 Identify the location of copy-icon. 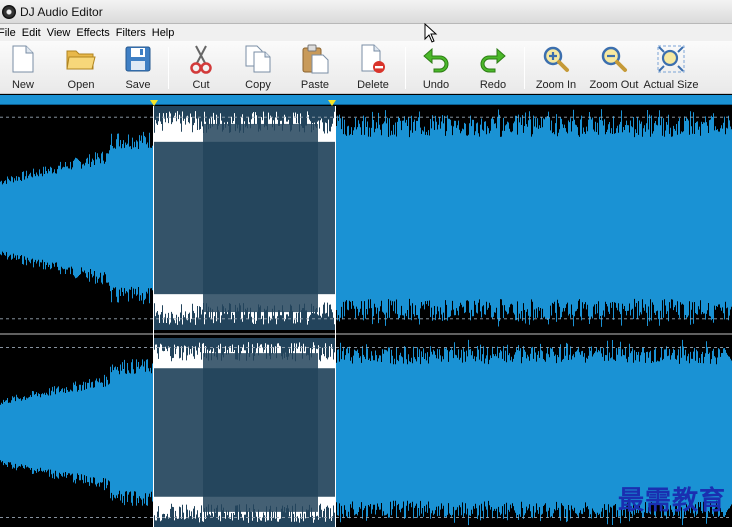
(258, 59).